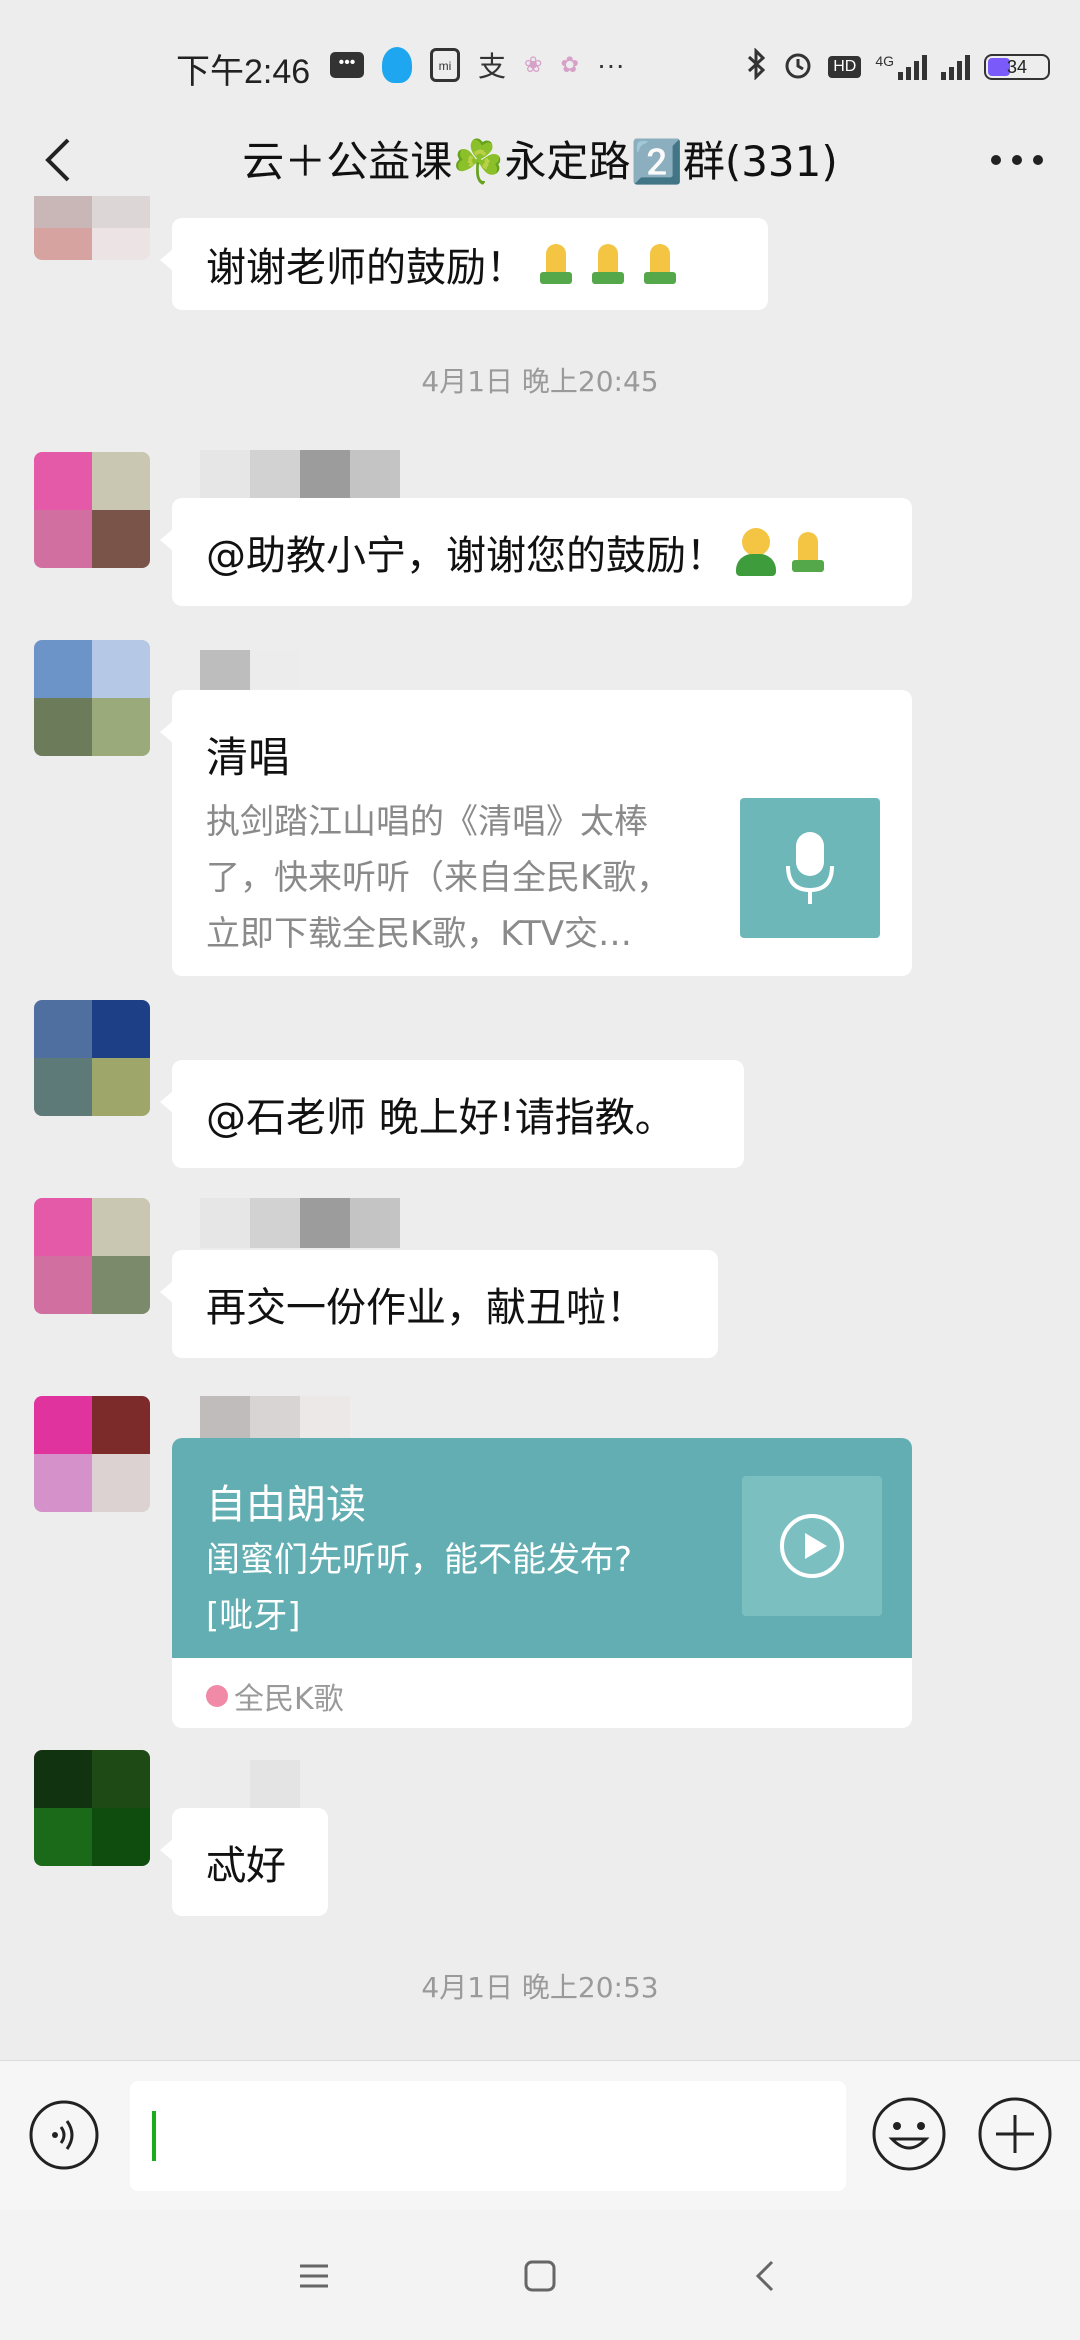 This screenshot has width=1080, height=2340. I want to click on message-notification-icon: •••, so click(347, 65).